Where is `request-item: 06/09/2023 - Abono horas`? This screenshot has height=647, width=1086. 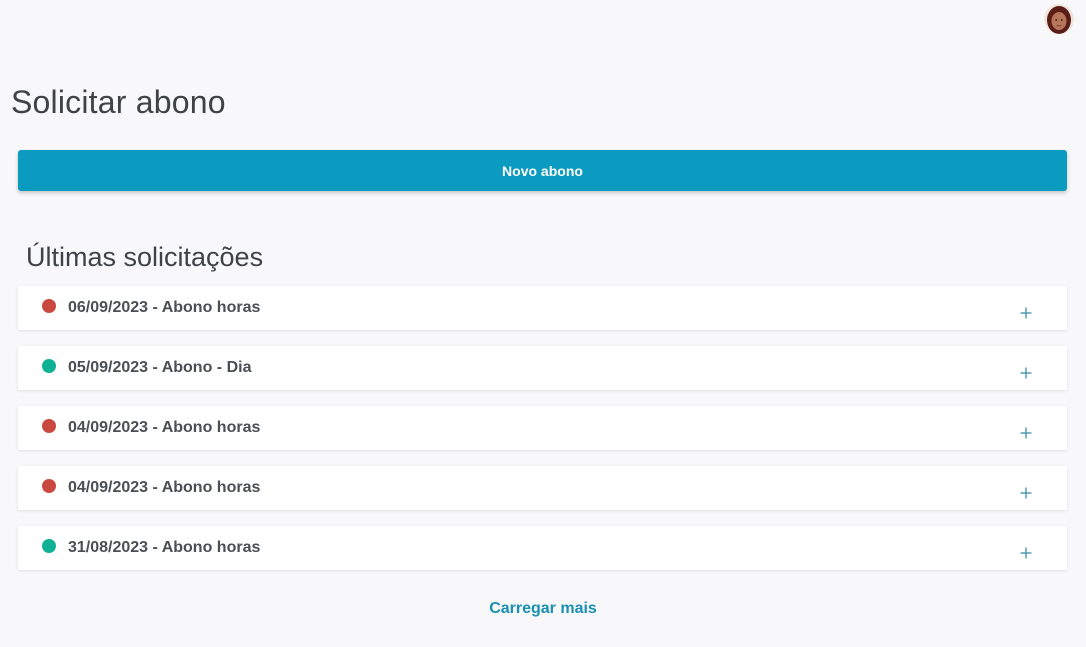
request-item: 06/09/2023 - Abono horas is located at coordinates (542, 308).